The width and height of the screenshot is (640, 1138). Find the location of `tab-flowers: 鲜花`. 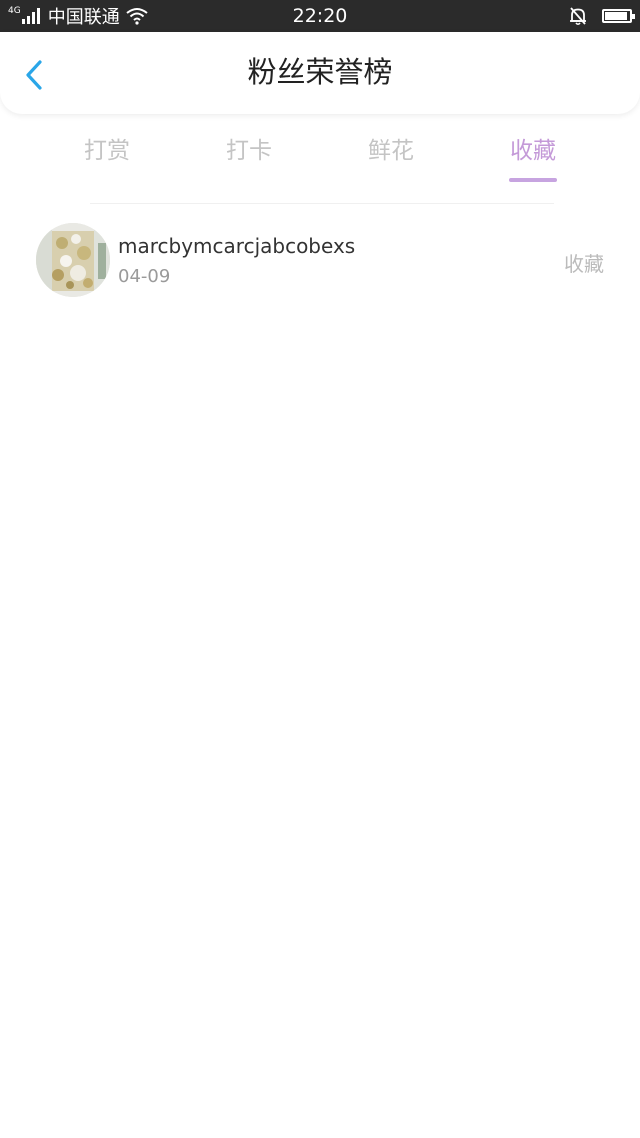

tab-flowers: 鲜花 is located at coordinates (391, 152).